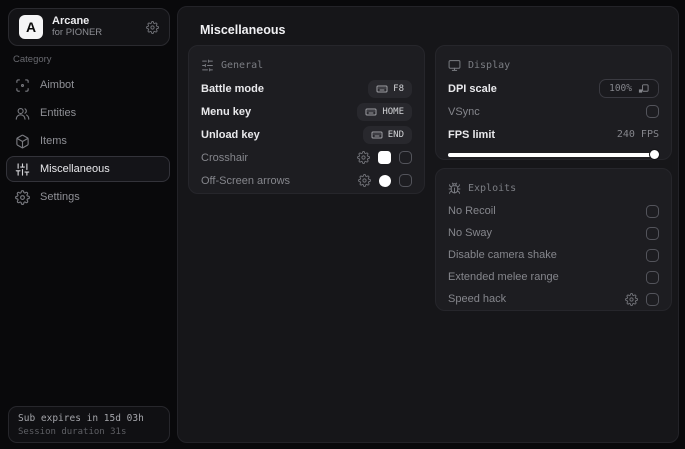 Image resolution: width=685 pixels, height=449 pixels. What do you see at coordinates (60, 197) in the screenshot?
I see `sidebar-item-label: Settings` at bounding box center [60, 197].